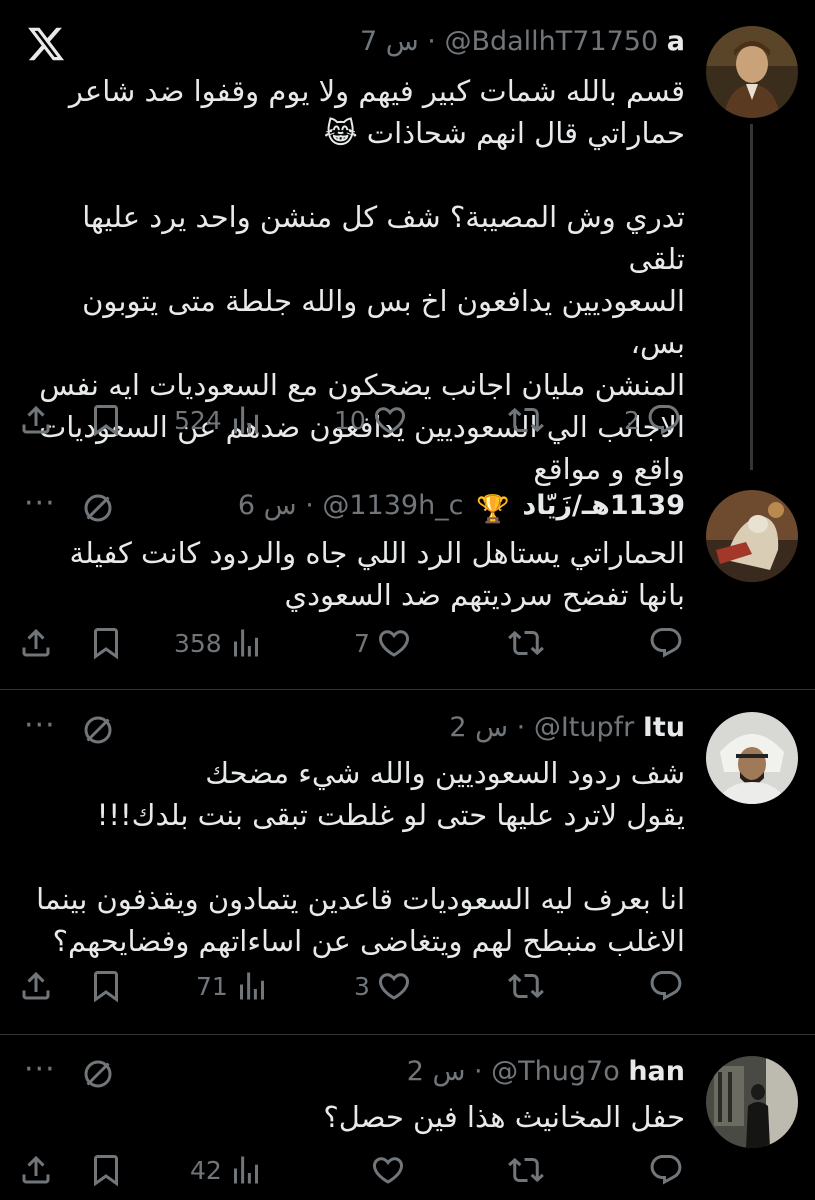 The image size is (815, 1200). What do you see at coordinates (676, 41) in the screenshot?
I see `display-name: a` at bounding box center [676, 41].